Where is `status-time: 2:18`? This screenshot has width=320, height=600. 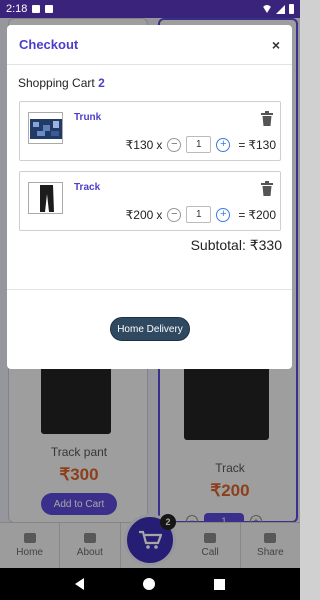
status-time: 2:18 is located at coordinates (17, 9).